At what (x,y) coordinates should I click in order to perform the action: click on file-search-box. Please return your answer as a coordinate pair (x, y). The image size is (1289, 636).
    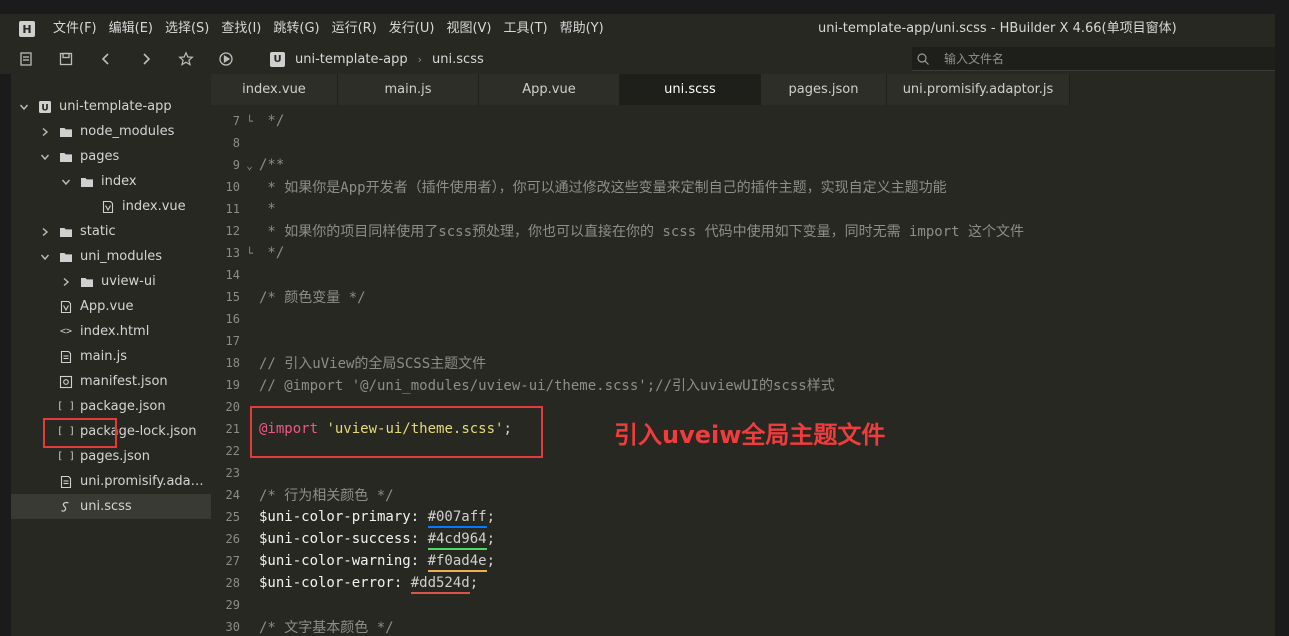
    Looking at the image, I should click on (1093, 59).